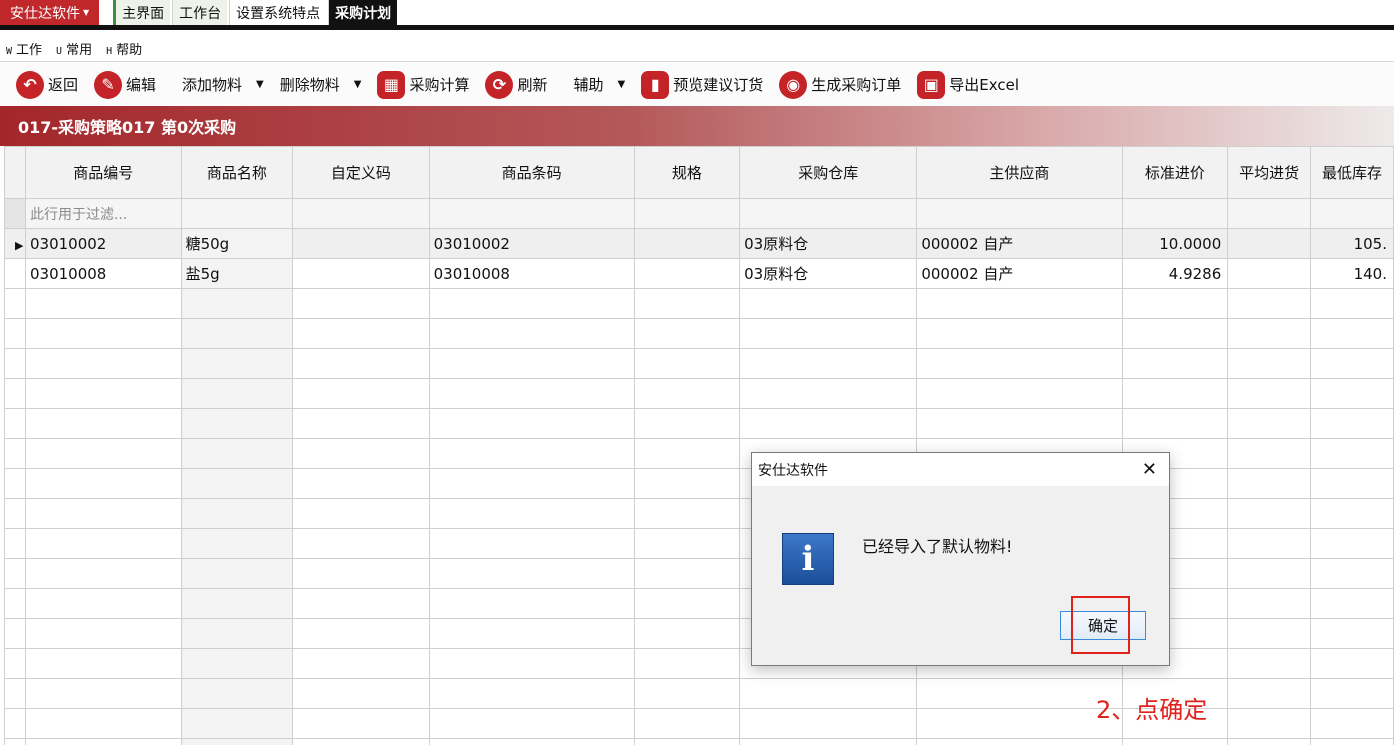 This screenshot has height=745, width=1394. What do you see at coordinates (1175, 273) in the screenshot?
I see `cell-std-price: 4.9286` at bounding box center [1175, 273].